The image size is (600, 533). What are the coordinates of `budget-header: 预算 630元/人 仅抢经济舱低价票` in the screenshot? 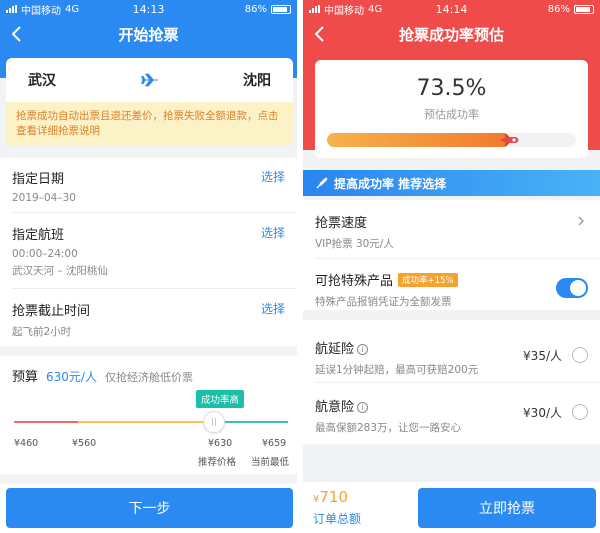 It's located at (102, 375).